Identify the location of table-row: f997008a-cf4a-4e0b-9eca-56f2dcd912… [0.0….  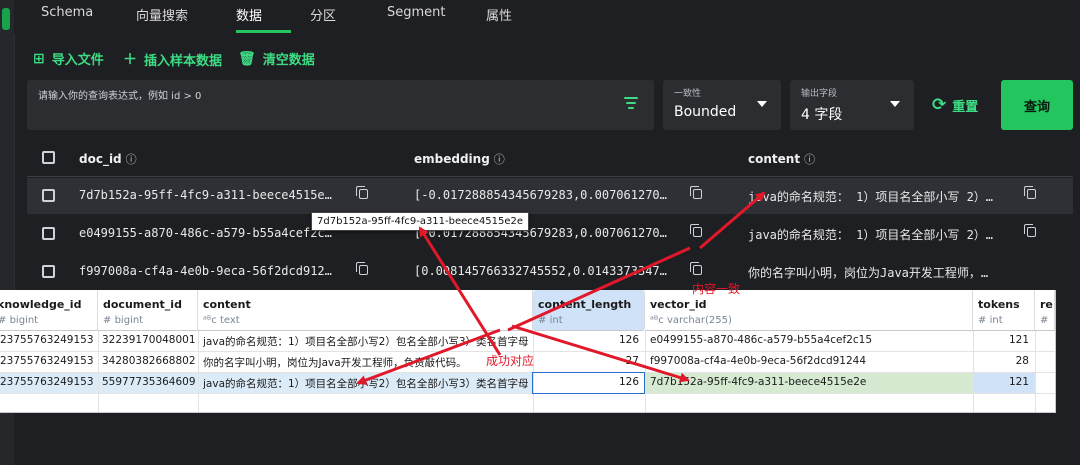
(550, 272).